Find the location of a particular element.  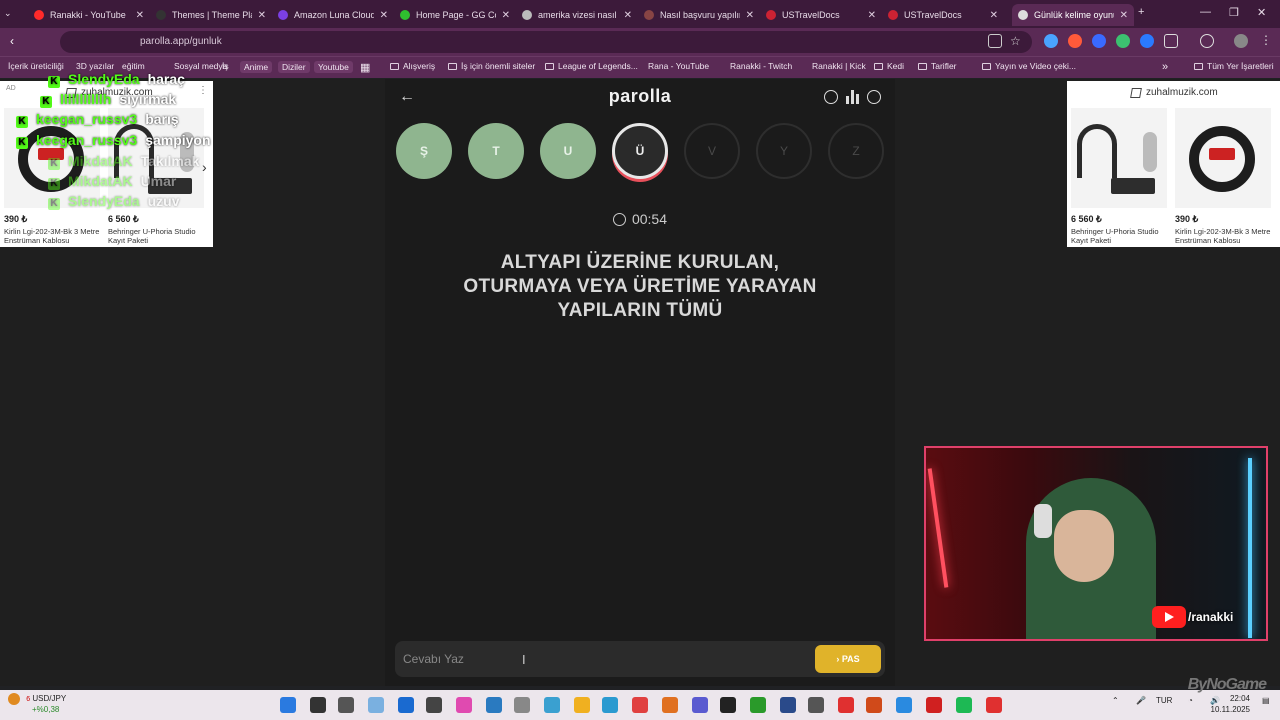

bookmark-item: Ranakki | Kick is located at coordinates (839, 66).